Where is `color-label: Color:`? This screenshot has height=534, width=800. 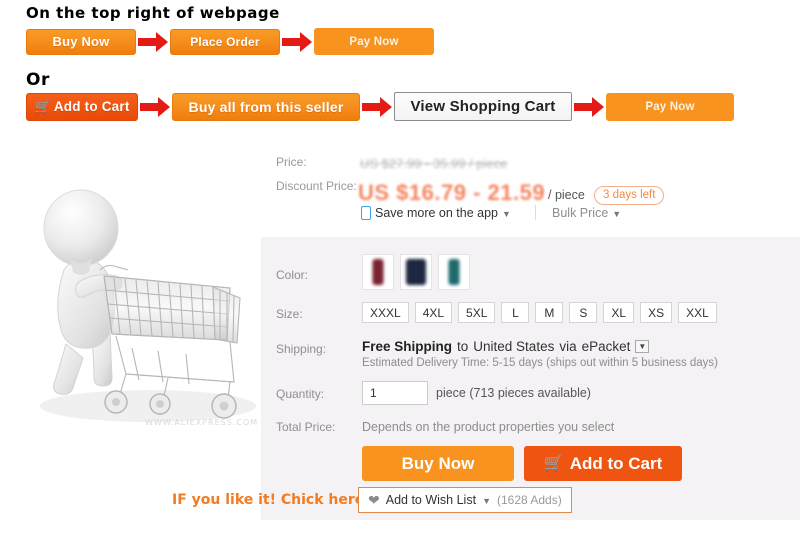 color-label: Color: is located at coordinates (292, 275).